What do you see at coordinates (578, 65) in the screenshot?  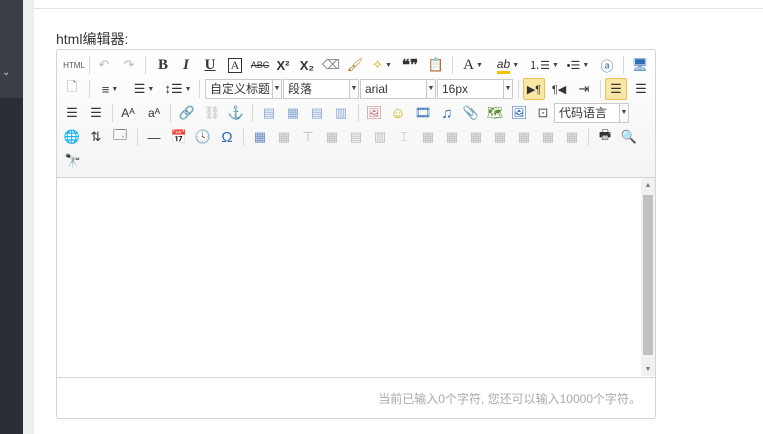 I see `unorderedlist-button: •☰ ▼` at bounding box center [578, 65].